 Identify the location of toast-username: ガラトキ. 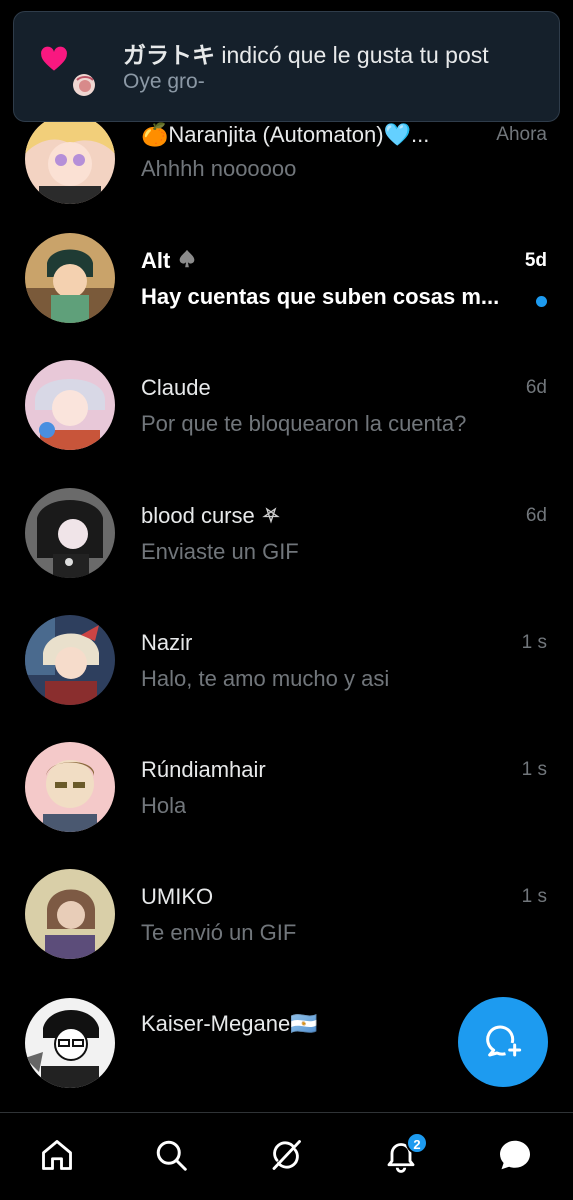
(169, 55).